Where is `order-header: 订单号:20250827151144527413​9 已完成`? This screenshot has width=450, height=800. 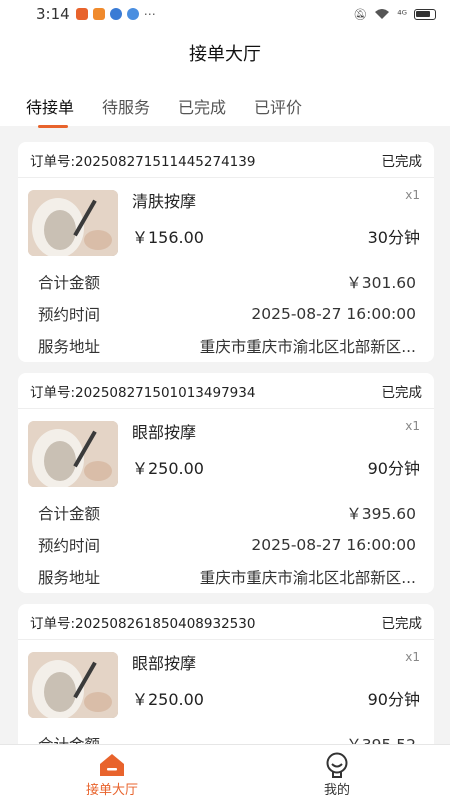 order-header: 订单号:20250827151144527413​9 已完成 is located at coordinates (226, 160).